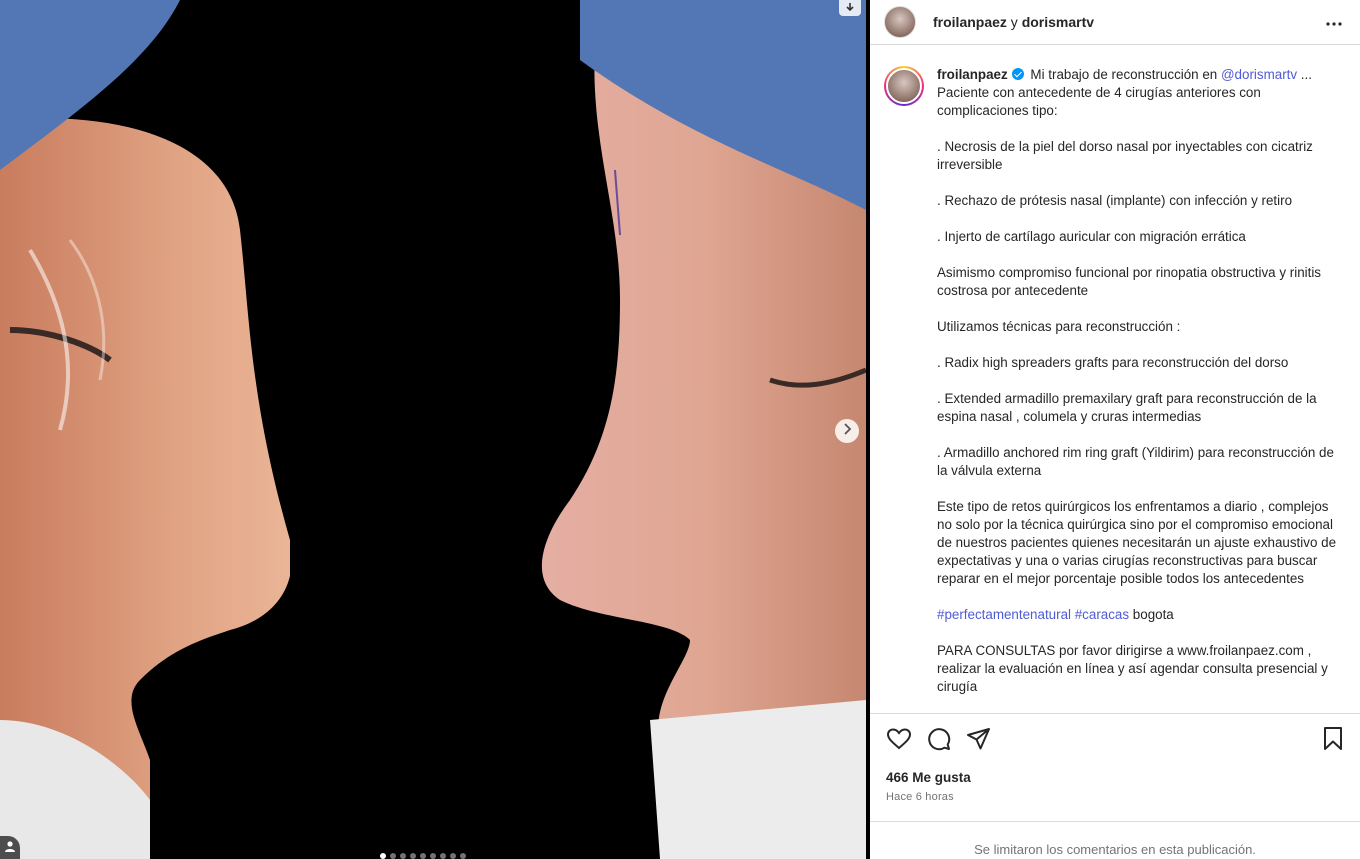  I want to click on likes-count: 466 Me gusta, so click(1116, 777).